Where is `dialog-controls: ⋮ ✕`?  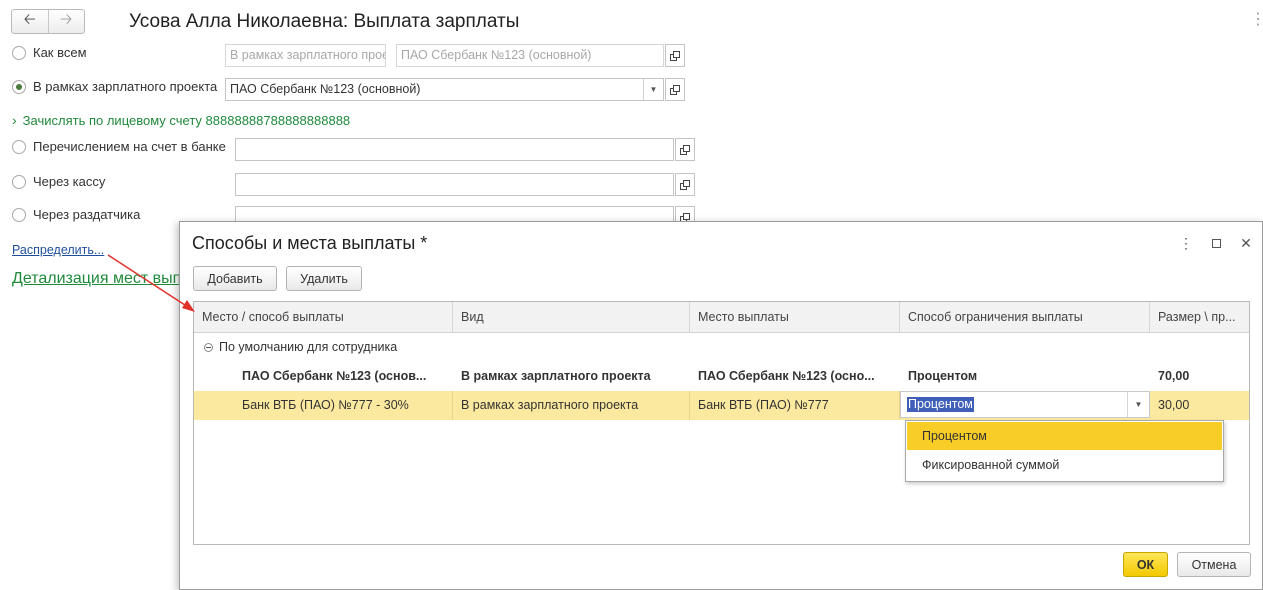 dialog-controls: ⋮ ✕ is located at coordinates (1216, 243).